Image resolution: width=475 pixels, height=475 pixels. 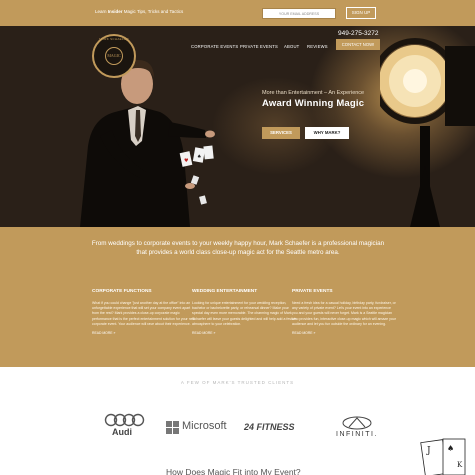 I want to click on column-heading: CORPORATE FUNCTIONS, so click(x=122, y=291).